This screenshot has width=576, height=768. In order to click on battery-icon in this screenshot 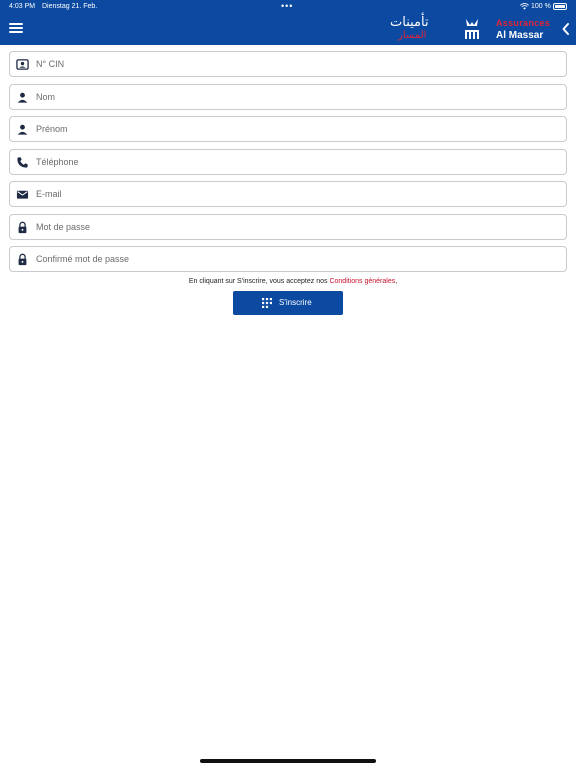, I will do `click(560, 6)`.